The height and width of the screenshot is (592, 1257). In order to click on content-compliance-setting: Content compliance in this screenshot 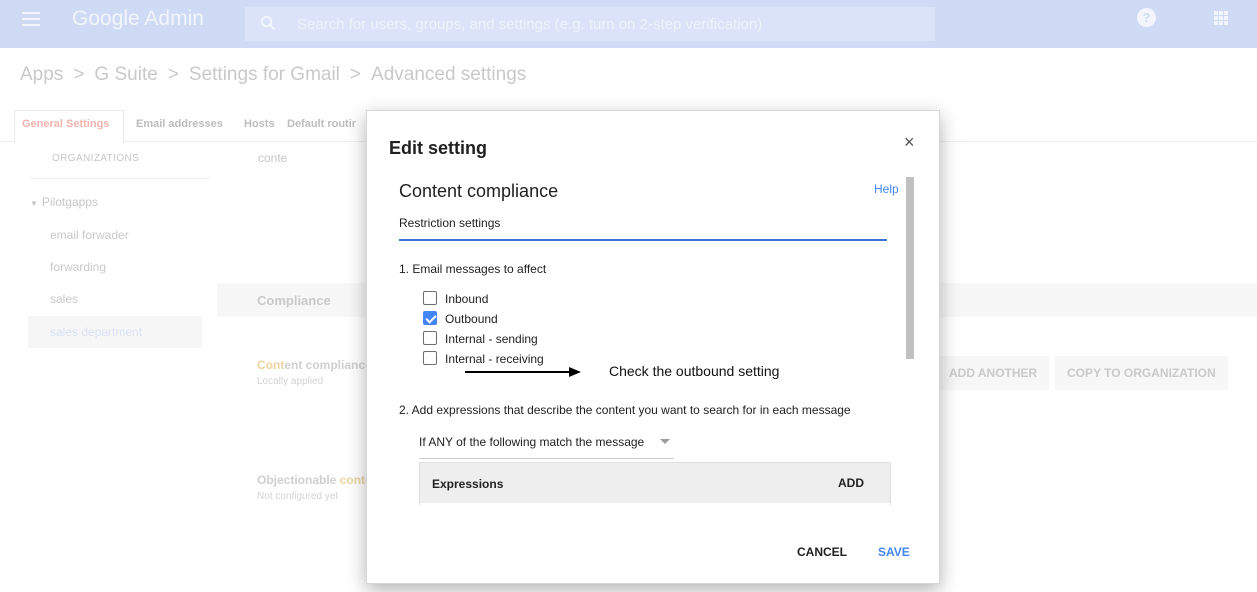, I will do `click(314, 365)`.